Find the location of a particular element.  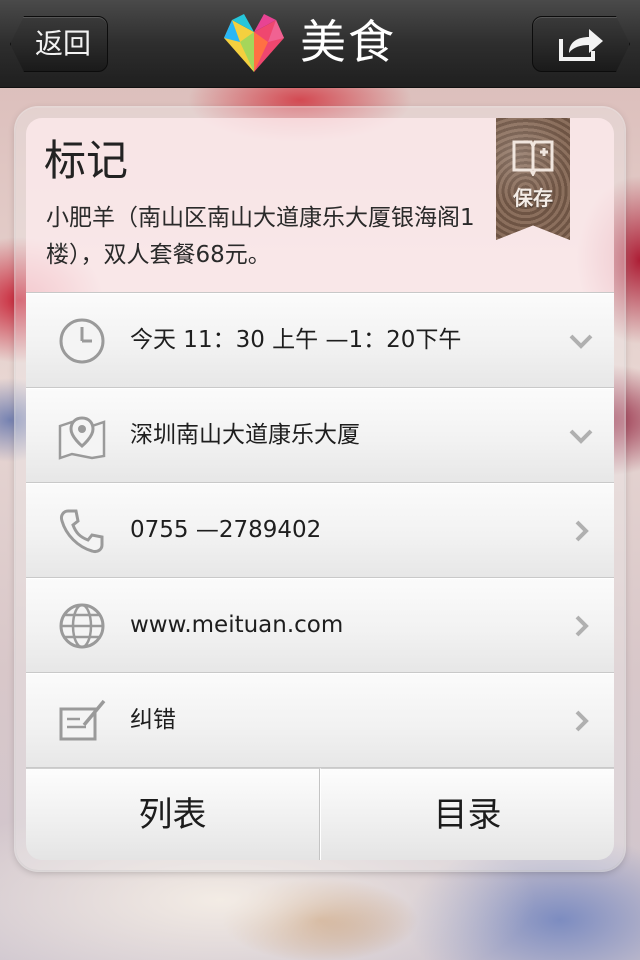

share-button is located at coordinates (581, 44).